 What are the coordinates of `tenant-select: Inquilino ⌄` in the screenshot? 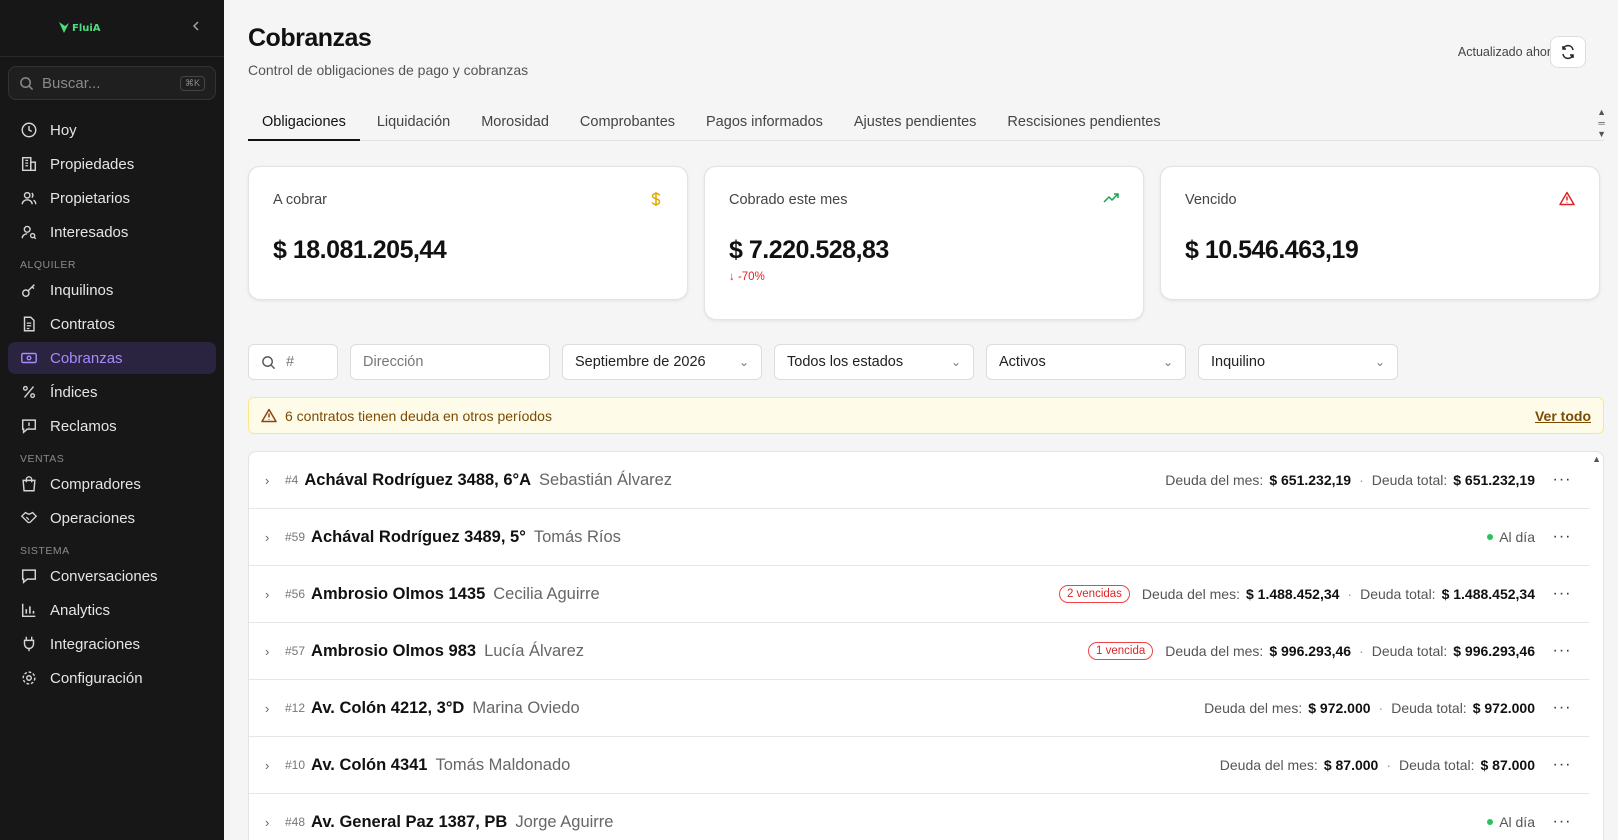 It's located at (1298, 362).